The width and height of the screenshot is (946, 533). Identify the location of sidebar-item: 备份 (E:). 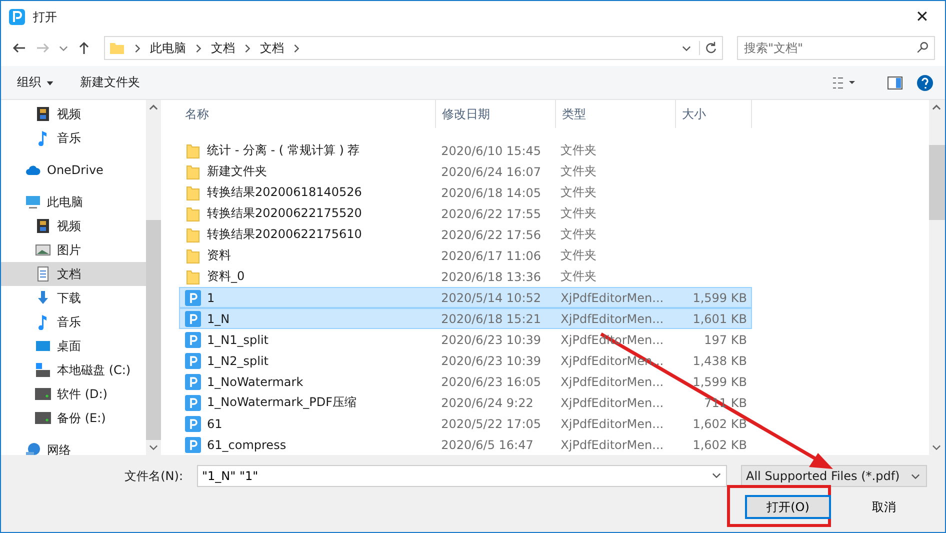
(73, 418).